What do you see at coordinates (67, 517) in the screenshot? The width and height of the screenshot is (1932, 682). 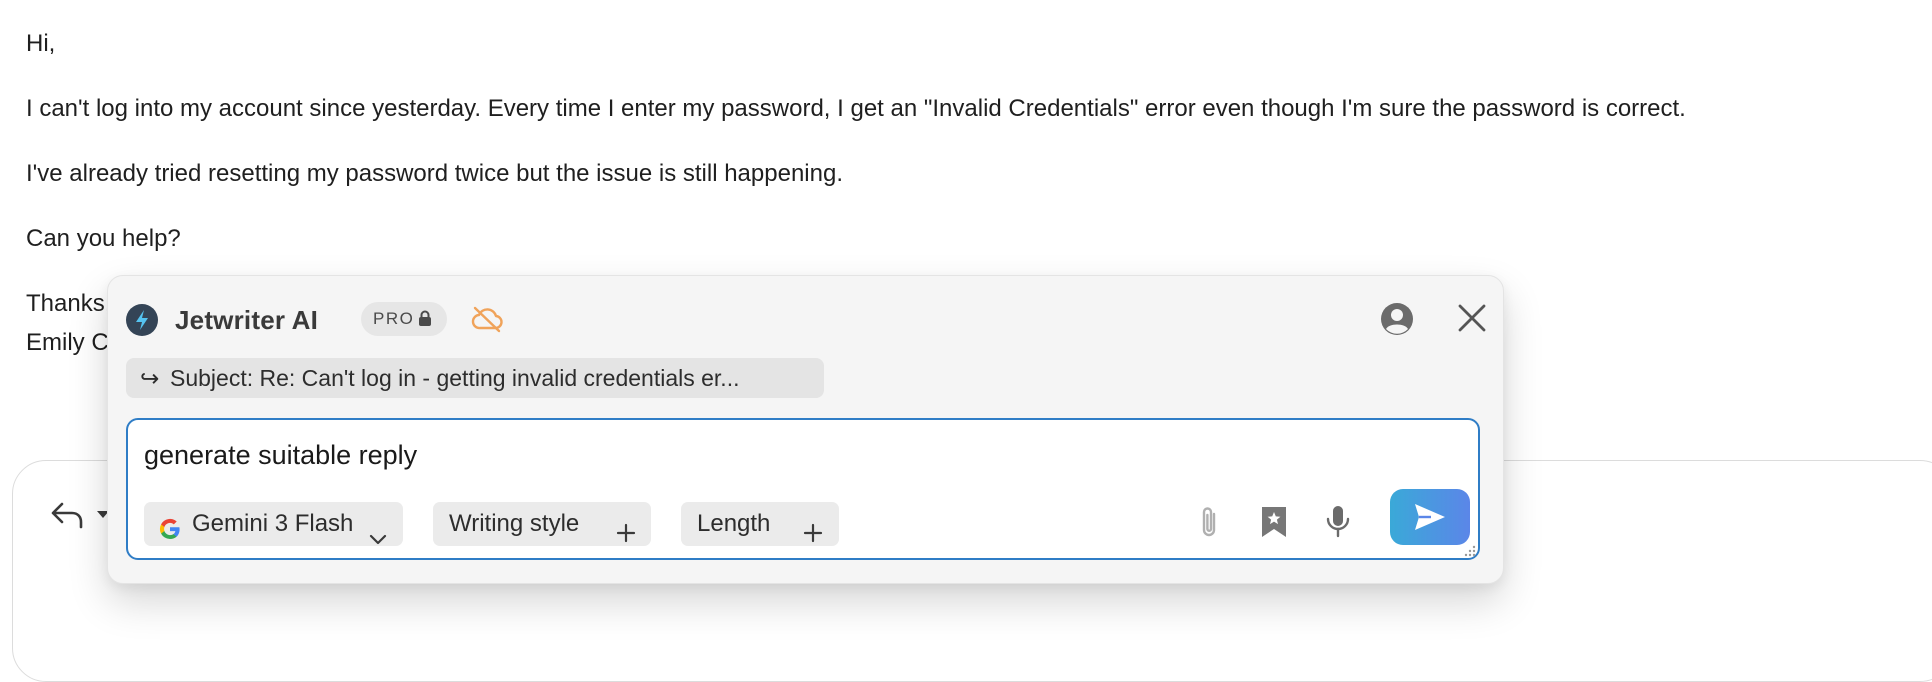 I see `reply-icon` at bounding box center [67, 517].